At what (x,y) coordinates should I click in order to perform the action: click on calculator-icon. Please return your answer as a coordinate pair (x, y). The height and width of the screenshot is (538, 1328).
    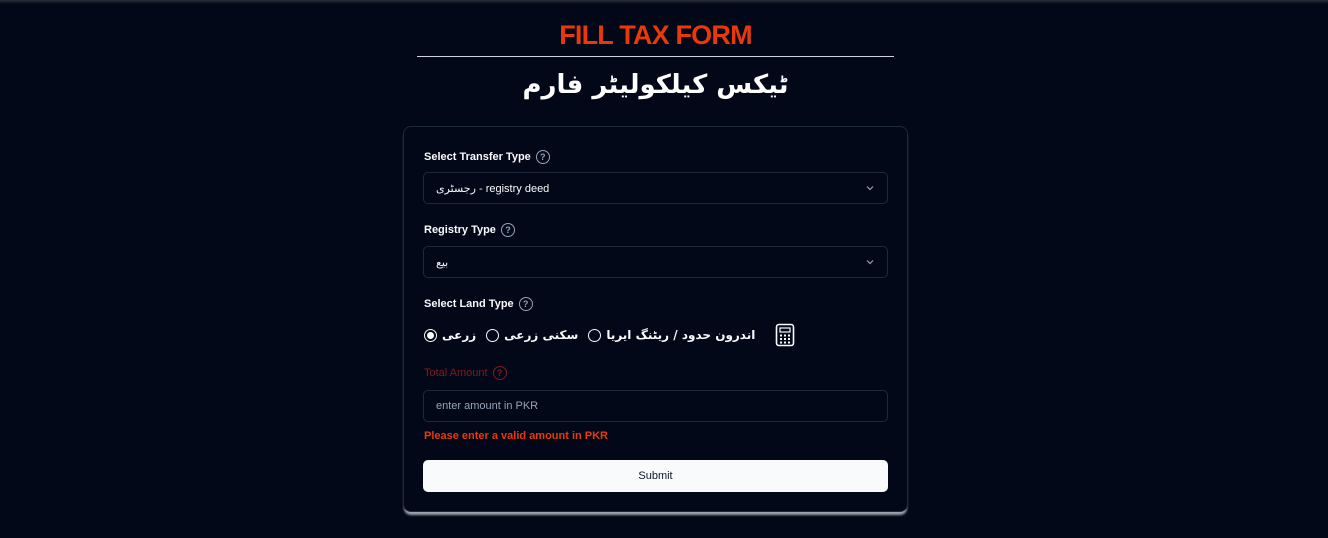
    Looking at the image, I should click on (785, 335).